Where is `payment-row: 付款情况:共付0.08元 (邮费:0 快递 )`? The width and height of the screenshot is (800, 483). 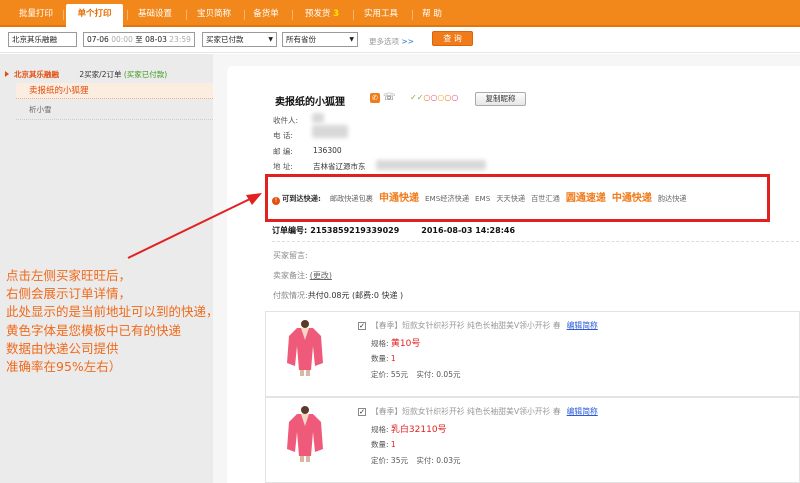 payment-row: 付款情况:共付0.08元 (邮费:0 快递 ) is located at coordinates (338, 295).